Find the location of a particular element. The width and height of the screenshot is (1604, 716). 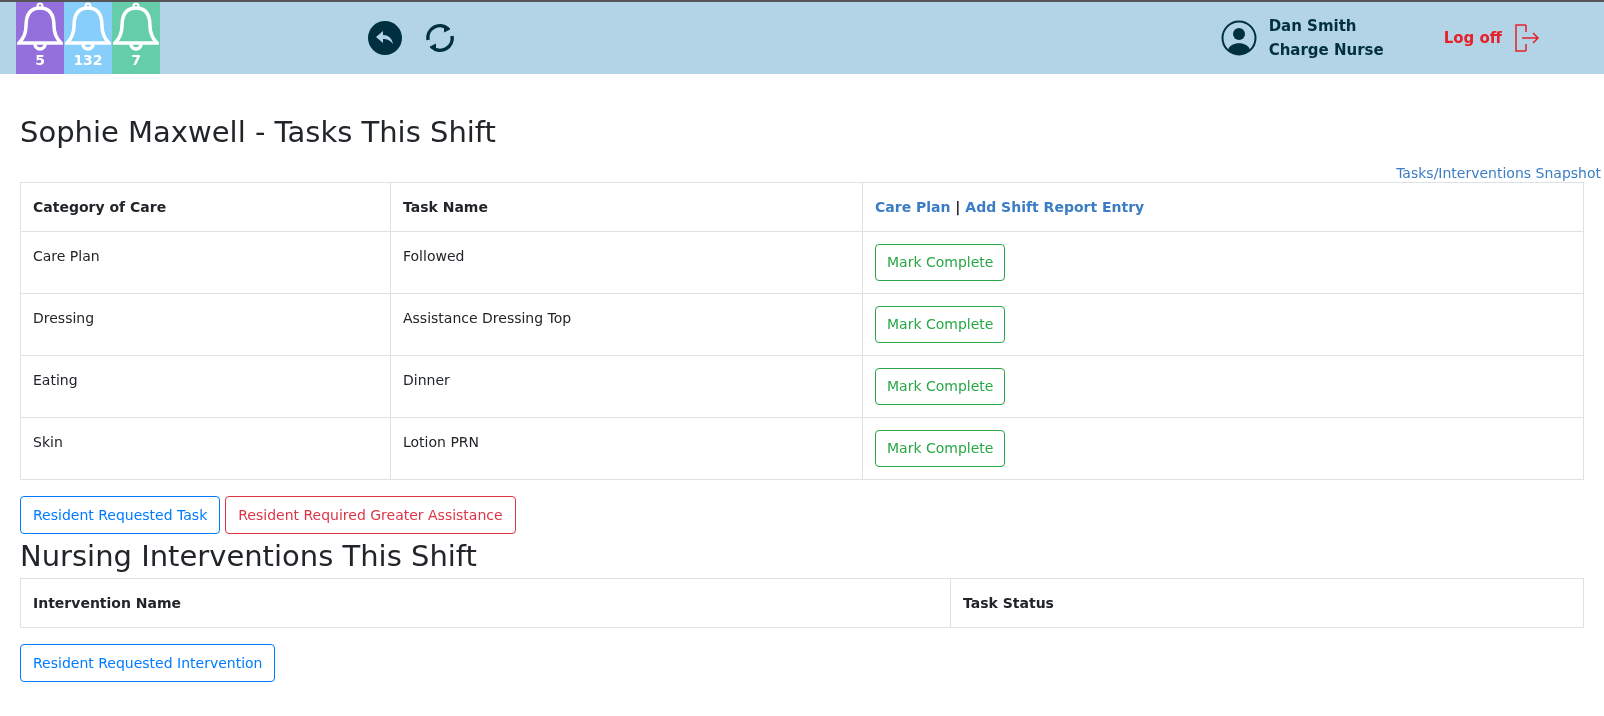

column-header: Task Status is located at coordinates (1267, 603).